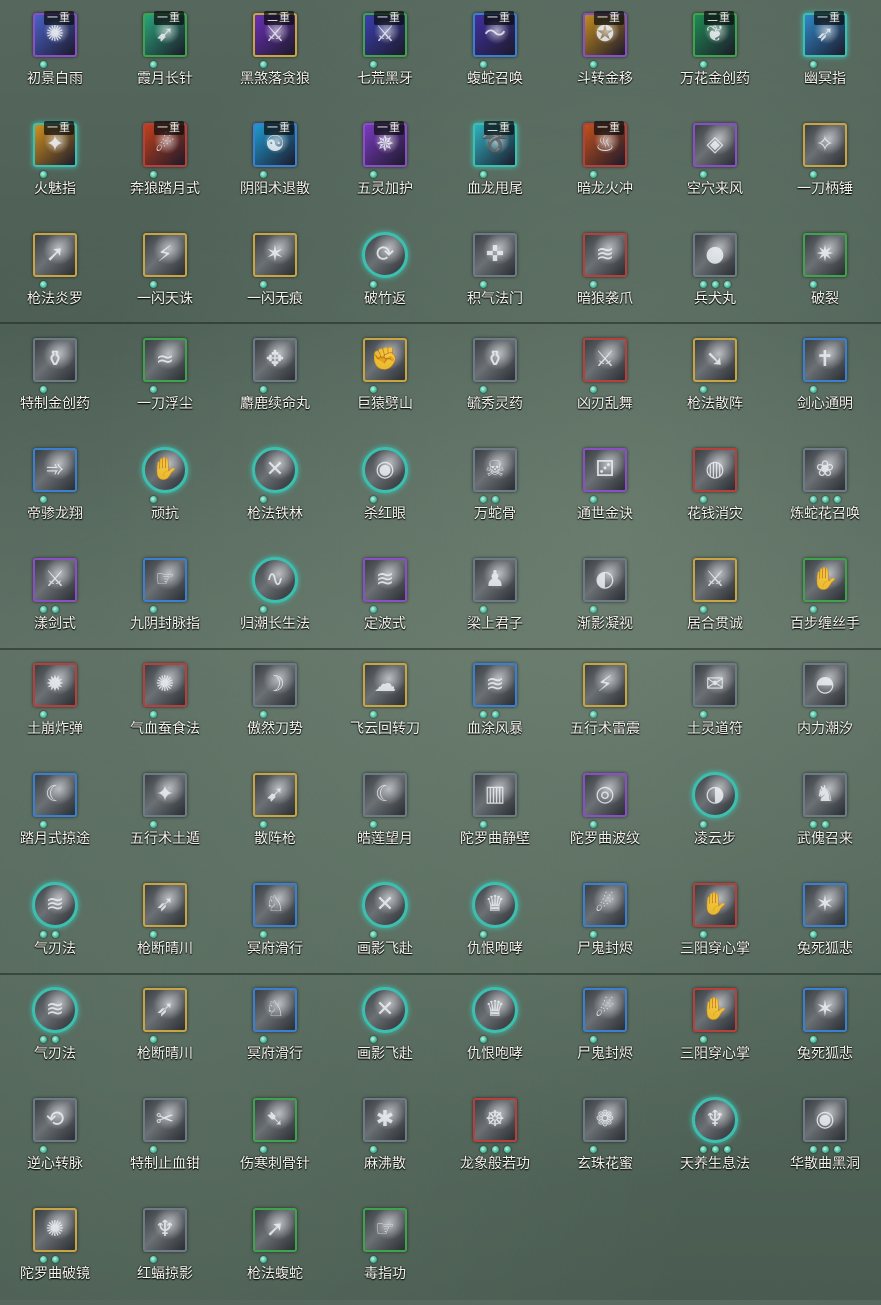 The image size is (881, 1305). I want to click on skill-icon-frame: ≈, so click(165, 360).